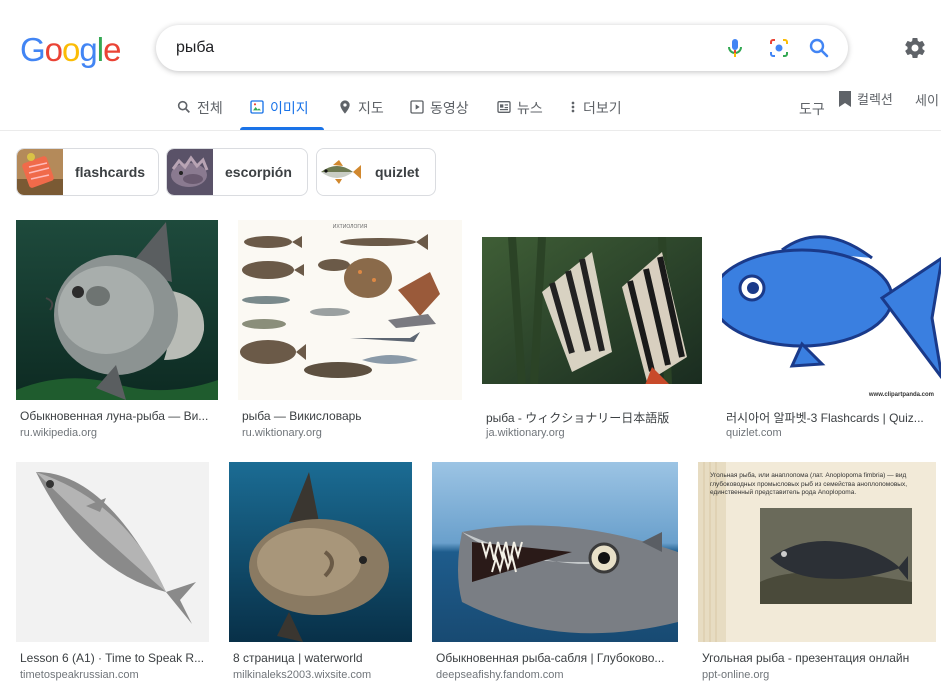 The width and height of the screenshot is (941, 695). I want to click on play-icon, so click(417, 107).